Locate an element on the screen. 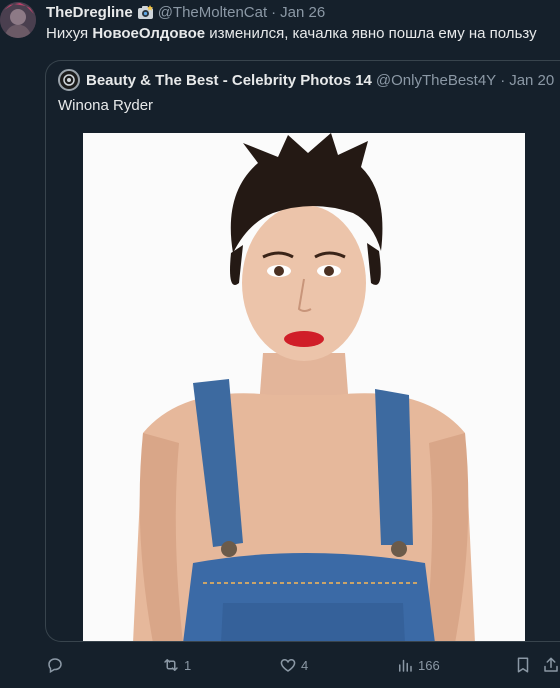 The width and height of the screenshot is (560, 688). bookmark-icon is located at coordinates (523, 665).